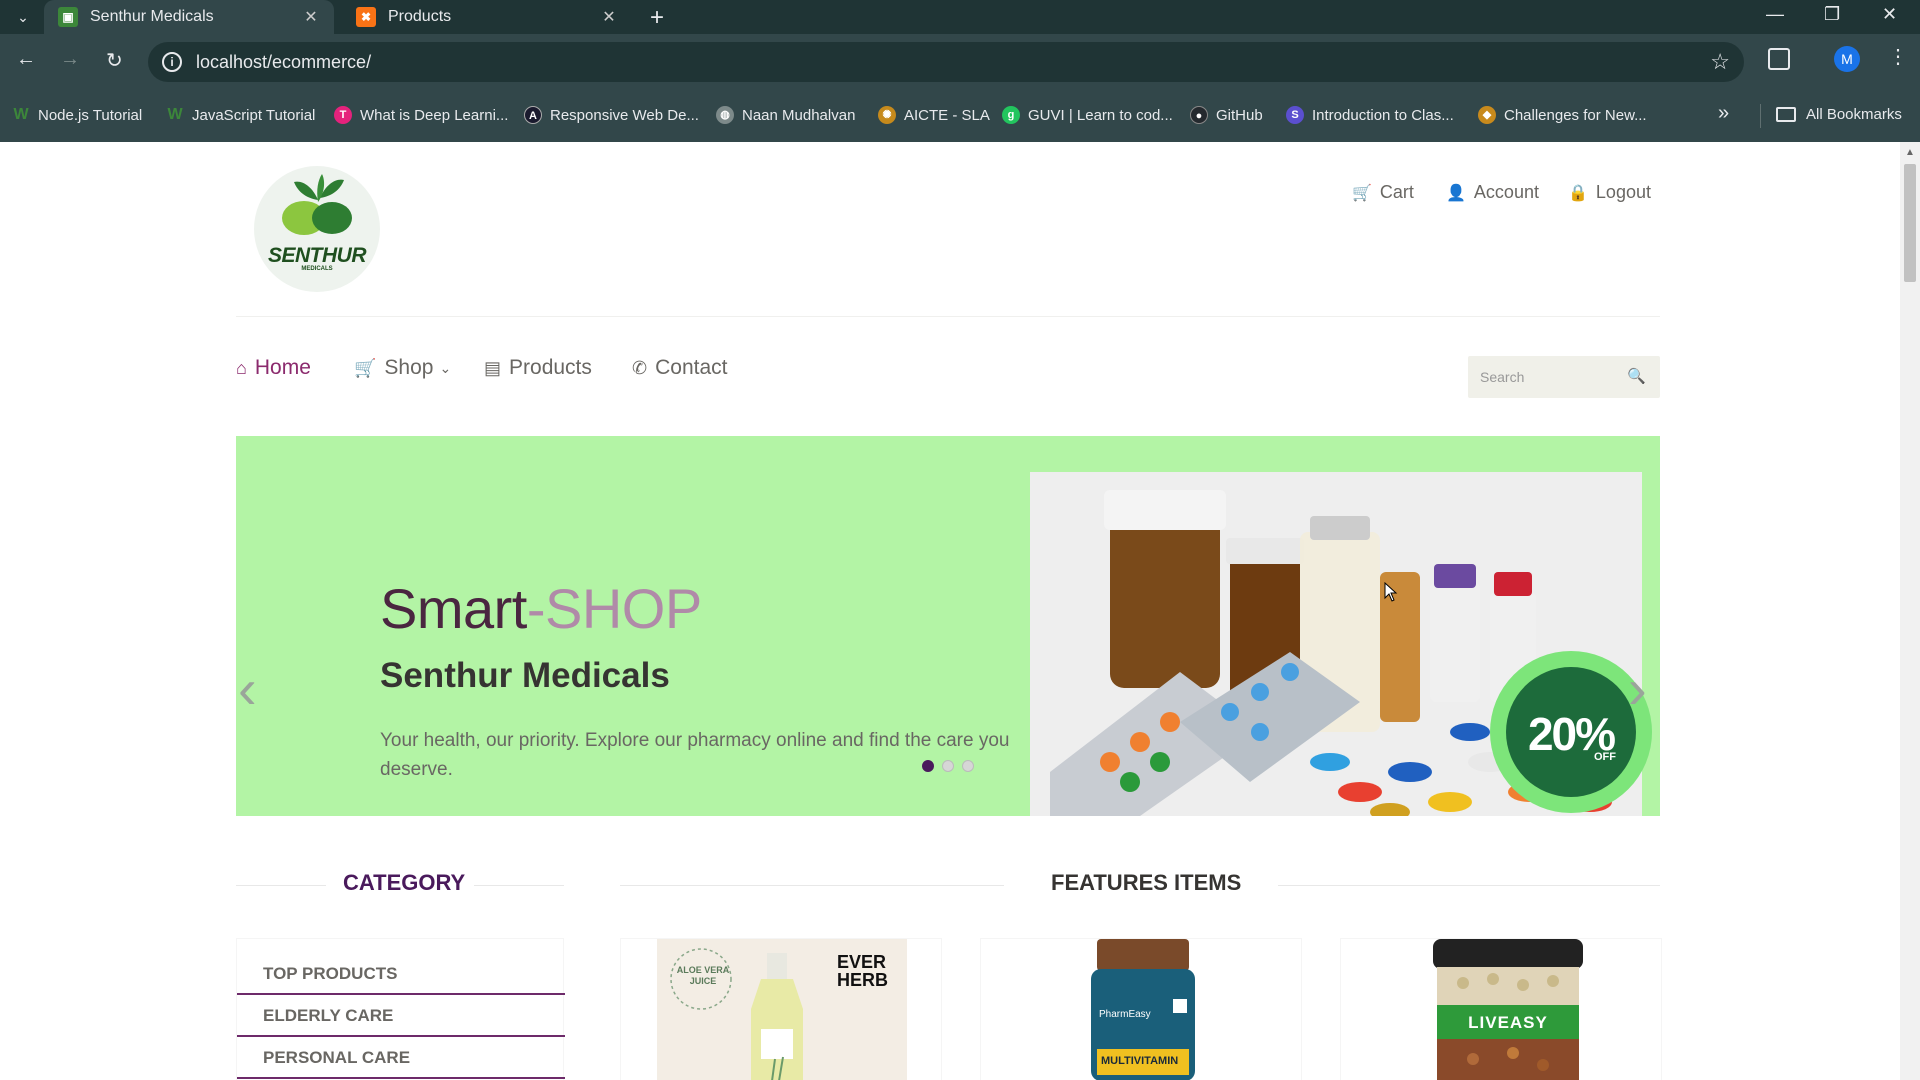 This screenshot has height=1080, width=1920. I want to click on address-bar: i localhost/ecommerce/ ☆, so click(946, 62).